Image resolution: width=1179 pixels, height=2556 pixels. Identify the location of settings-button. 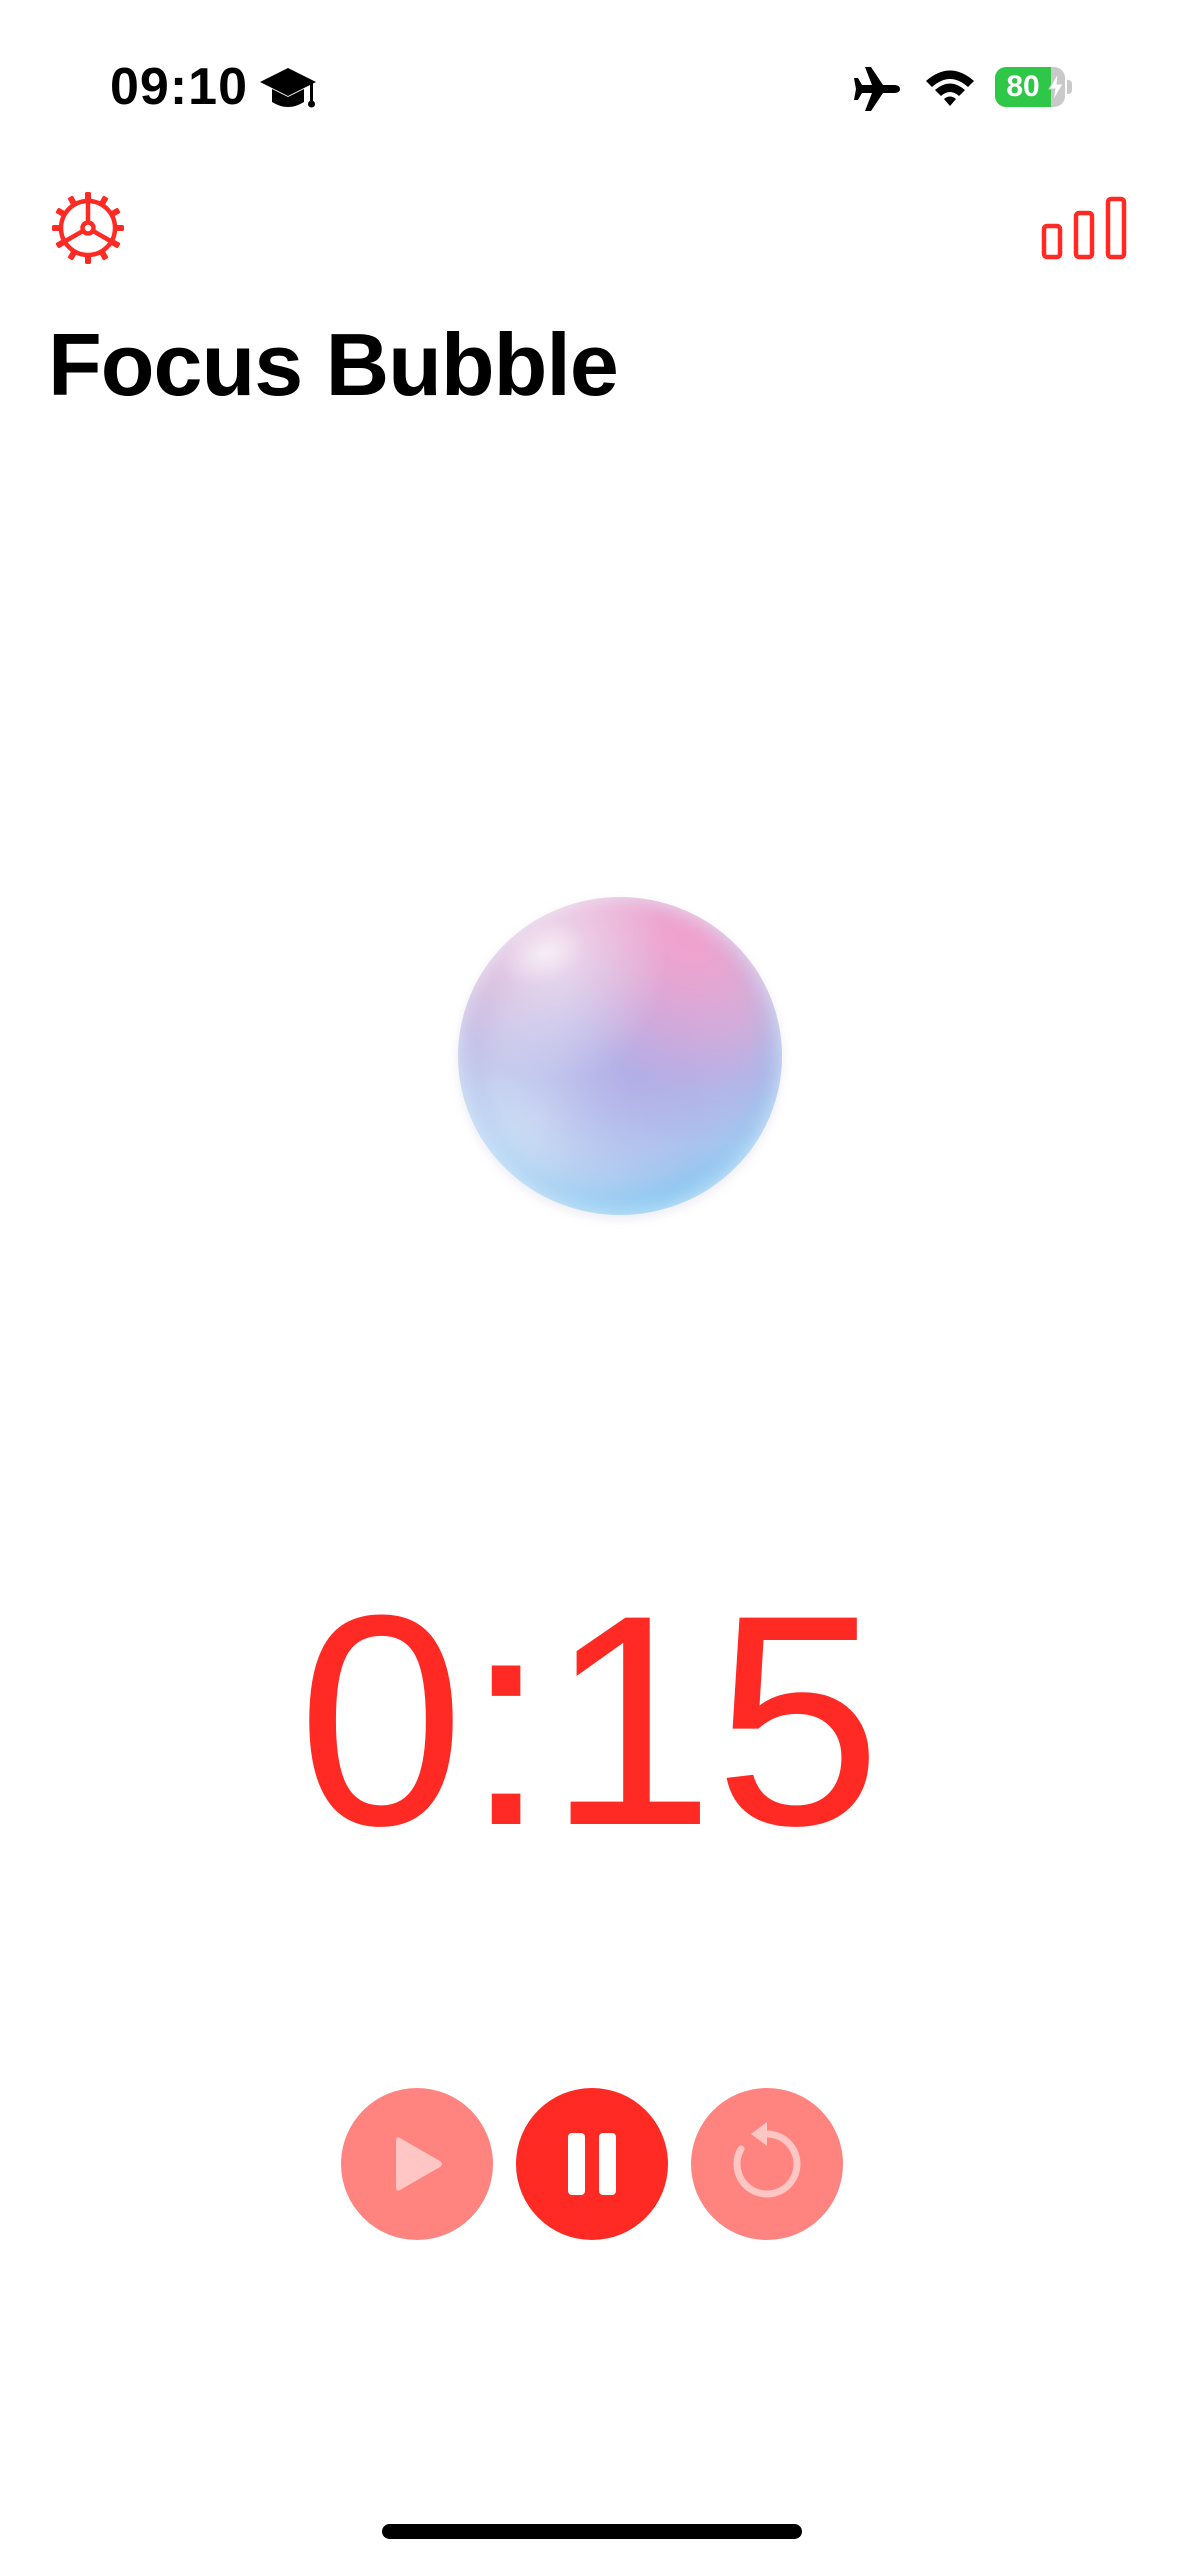
(88, 228).